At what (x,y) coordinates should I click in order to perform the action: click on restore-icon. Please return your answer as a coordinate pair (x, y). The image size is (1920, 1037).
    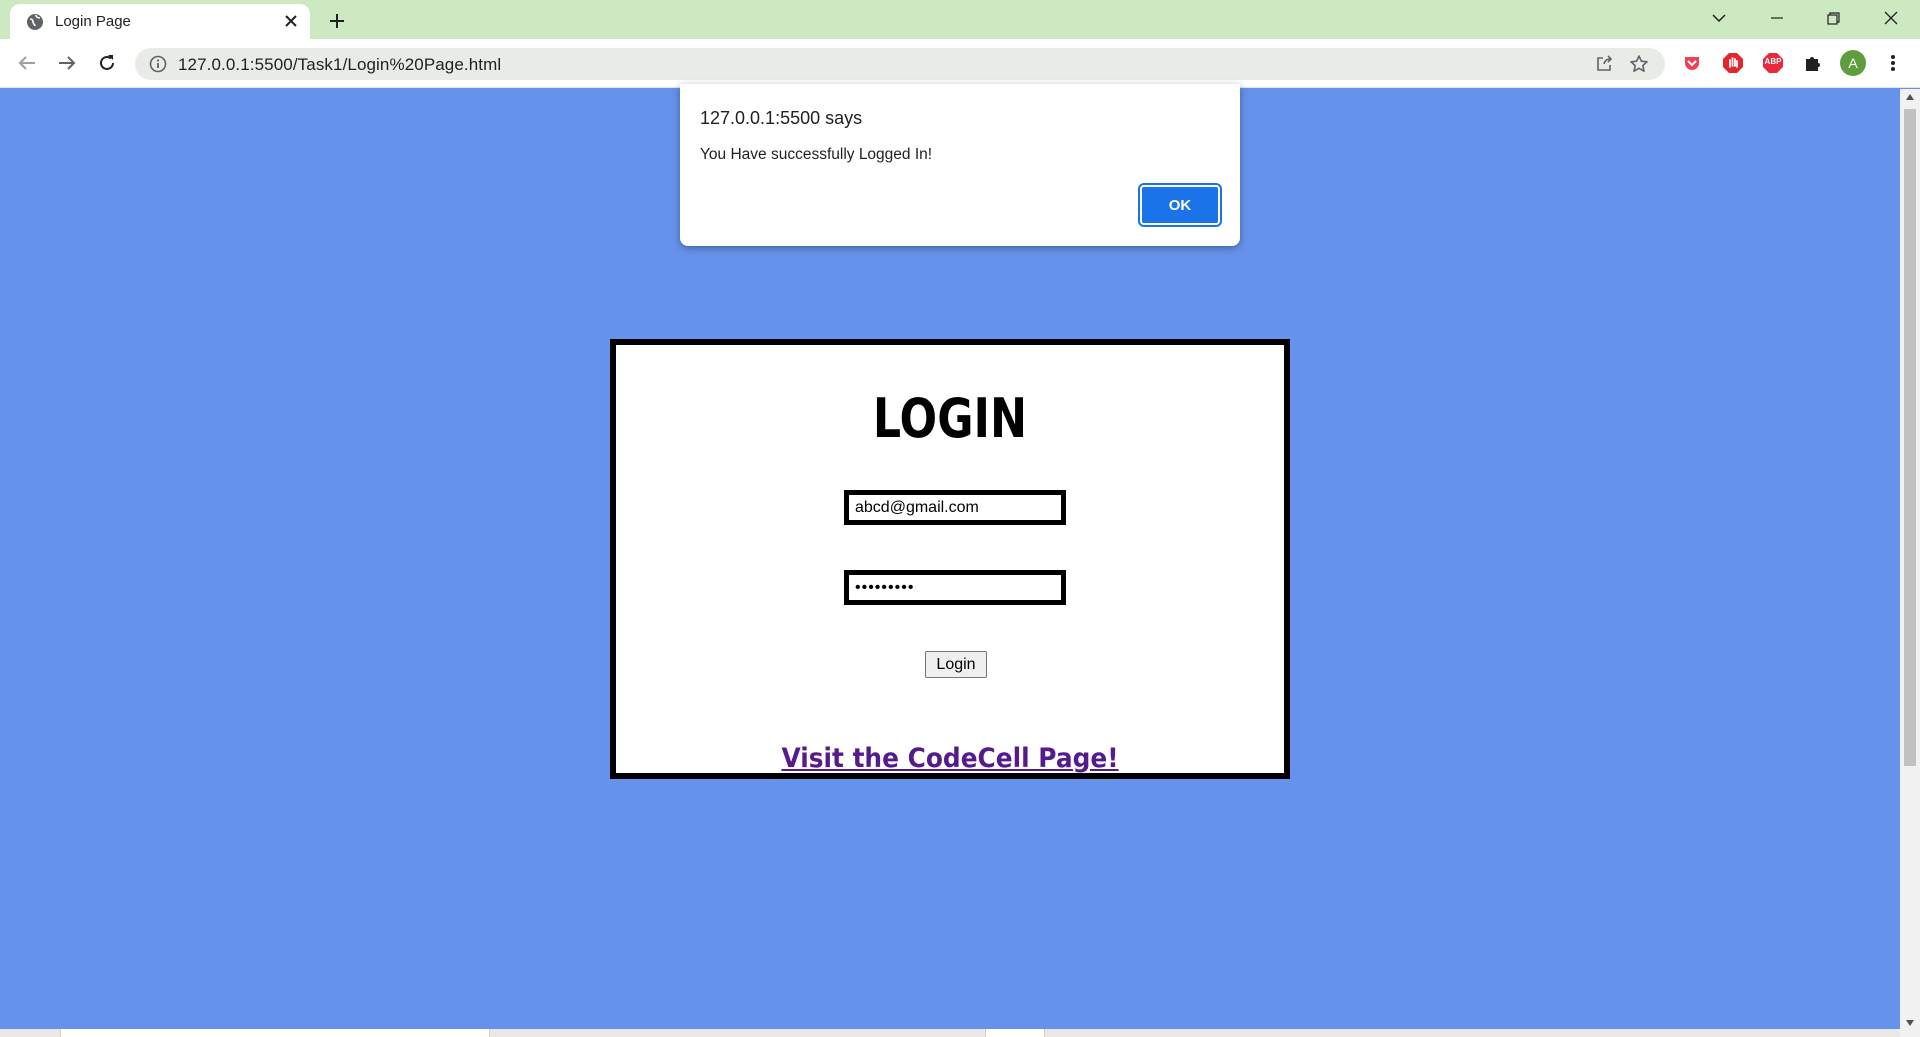
    Looking at the image, I should click on (1833, 18).